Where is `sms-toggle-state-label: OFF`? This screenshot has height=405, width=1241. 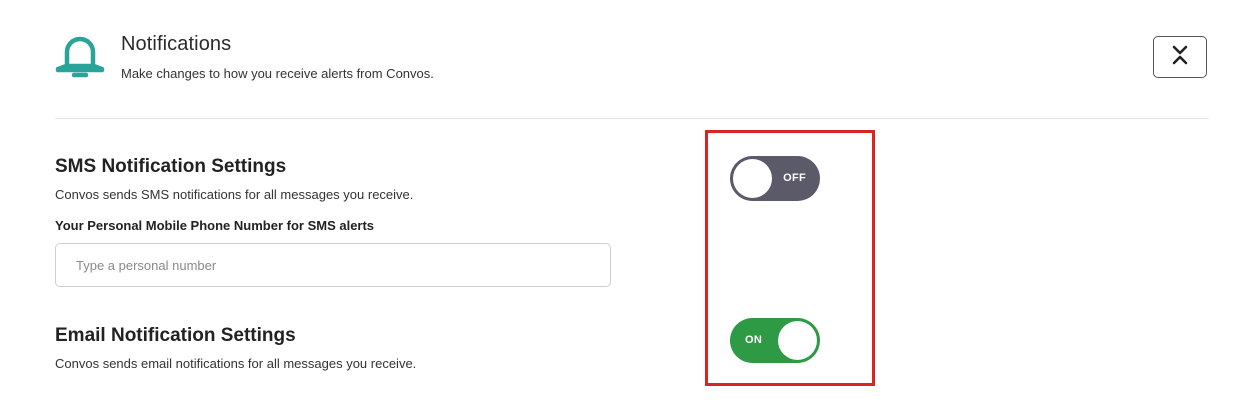 sms-toggle-state-label: OFF is located at coordinates (794, 178).